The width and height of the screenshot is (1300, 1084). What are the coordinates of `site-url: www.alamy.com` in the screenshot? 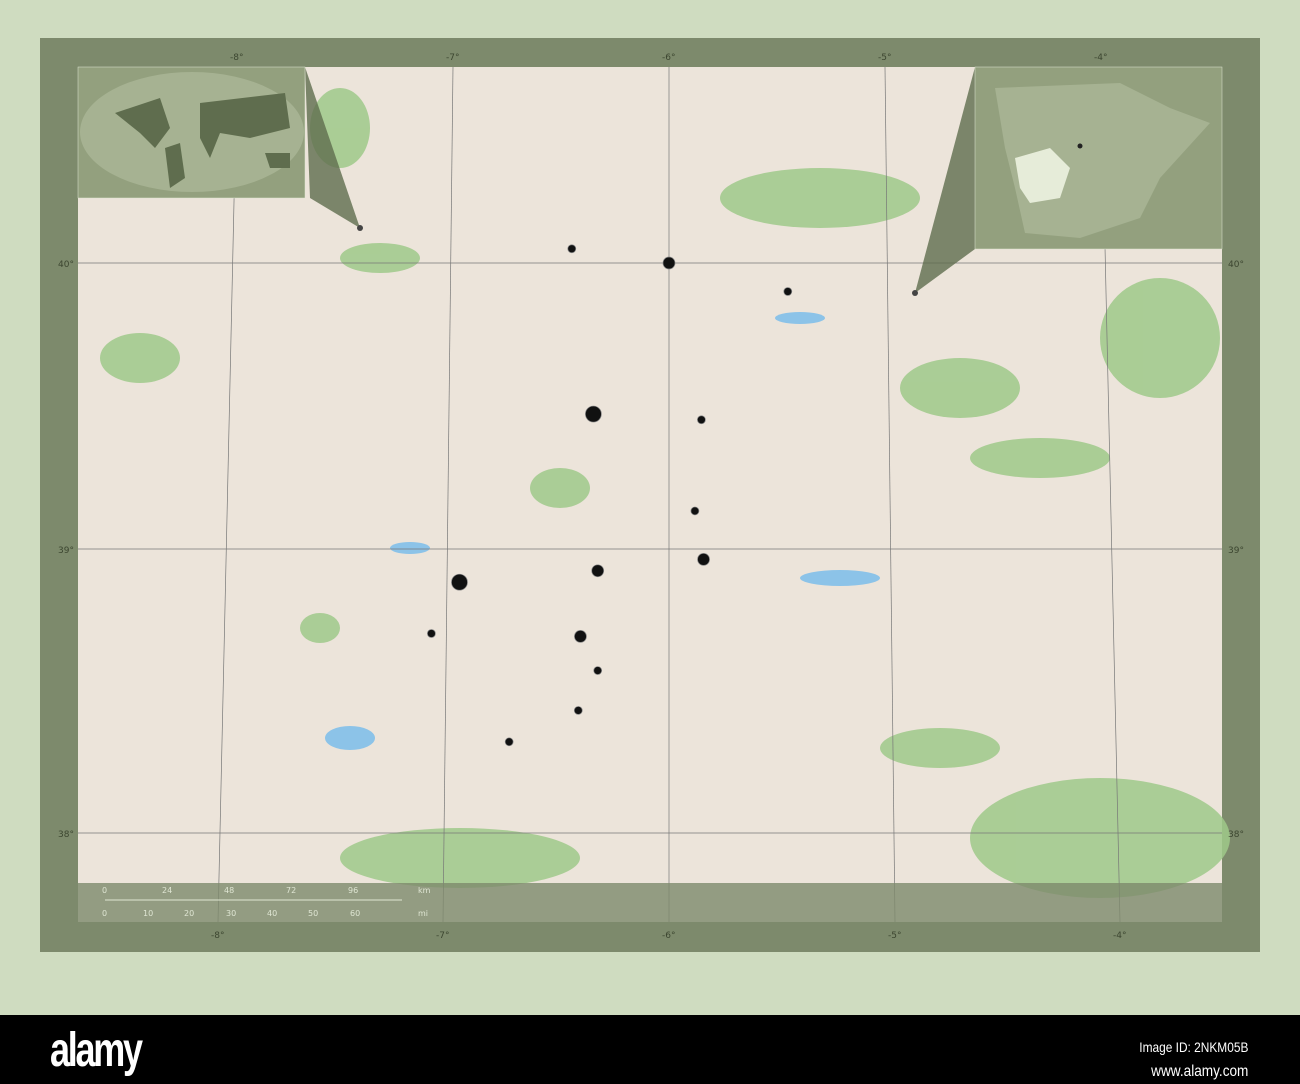 It's located at (1199, 1071).